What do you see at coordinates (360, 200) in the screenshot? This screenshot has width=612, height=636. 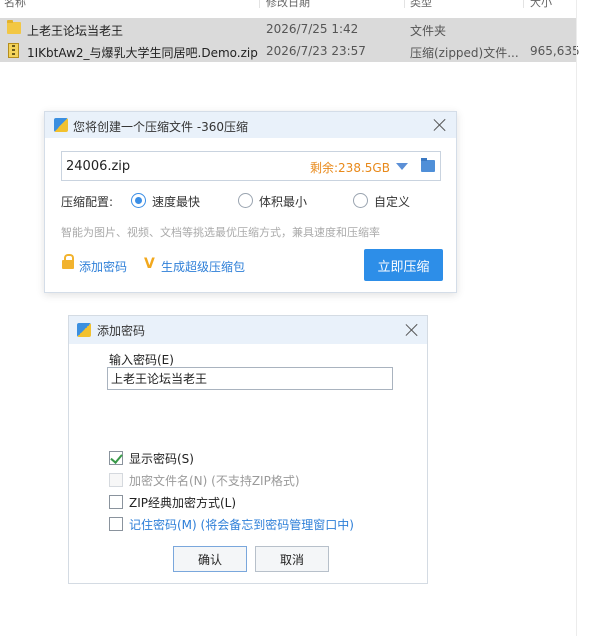 I see `radio-custom` at bounding box center [360, 200].